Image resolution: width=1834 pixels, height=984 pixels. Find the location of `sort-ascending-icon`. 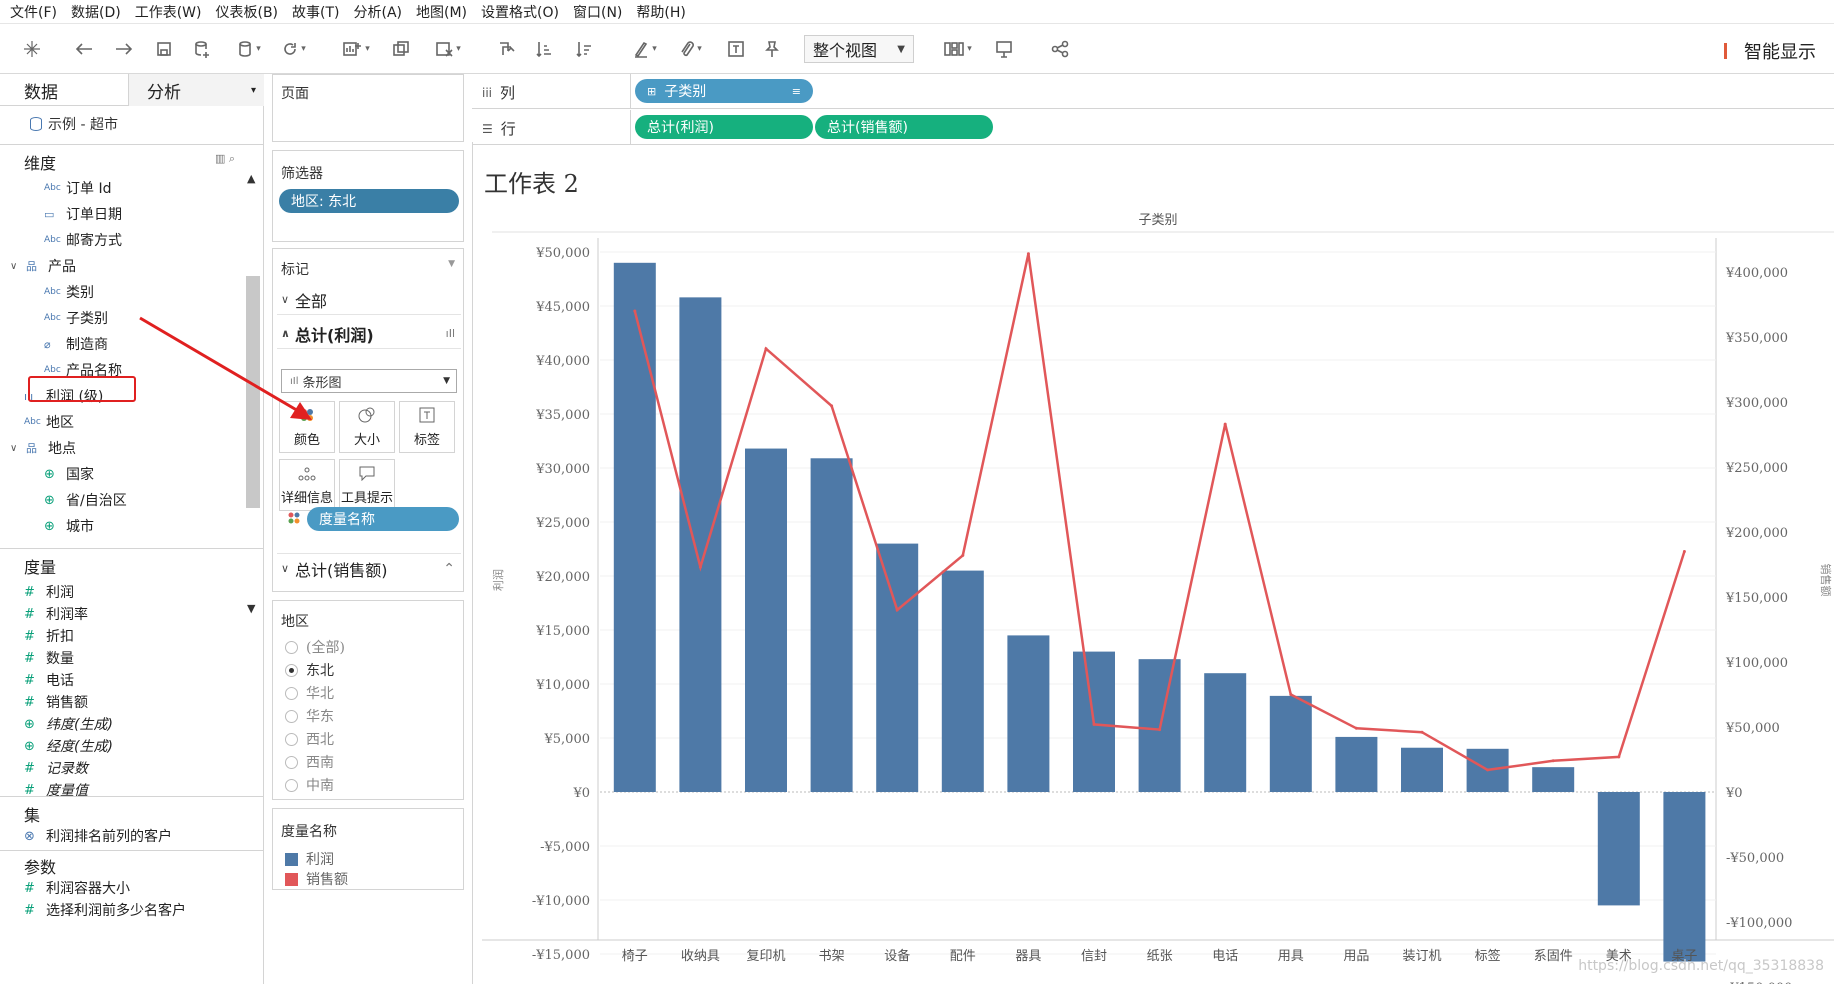

sort-ascending-icon is located at coordinates (544, 49).